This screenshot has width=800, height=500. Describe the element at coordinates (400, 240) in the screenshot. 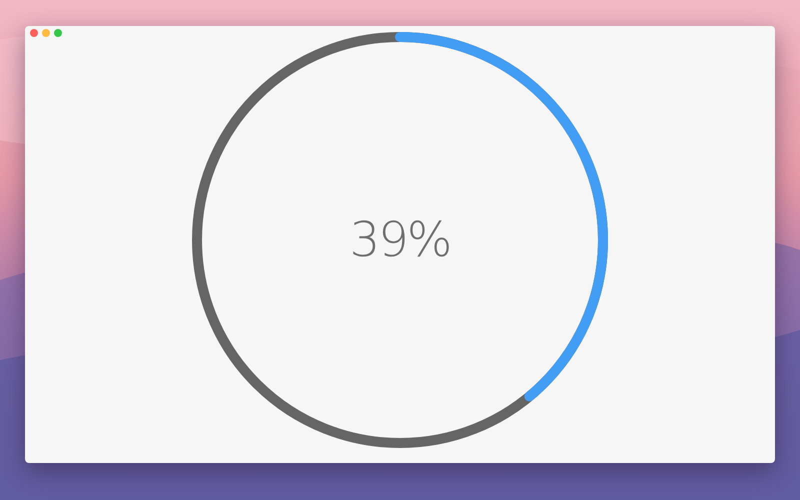

I see `percent-label: 39%` at that location.